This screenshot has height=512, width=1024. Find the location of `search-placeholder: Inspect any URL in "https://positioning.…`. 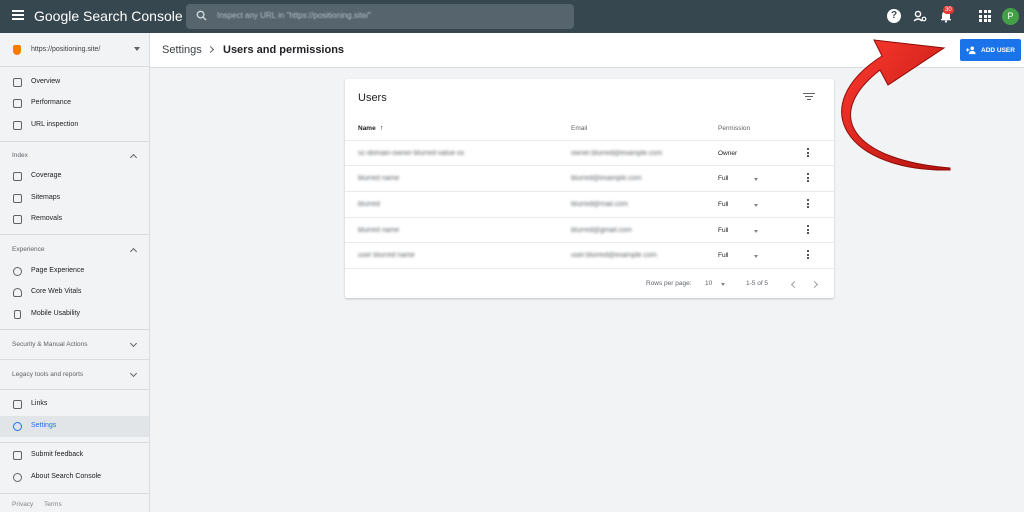

search-placeholder: Inspect any URL in "https://positioning.… is located at coordinates (294, 15).